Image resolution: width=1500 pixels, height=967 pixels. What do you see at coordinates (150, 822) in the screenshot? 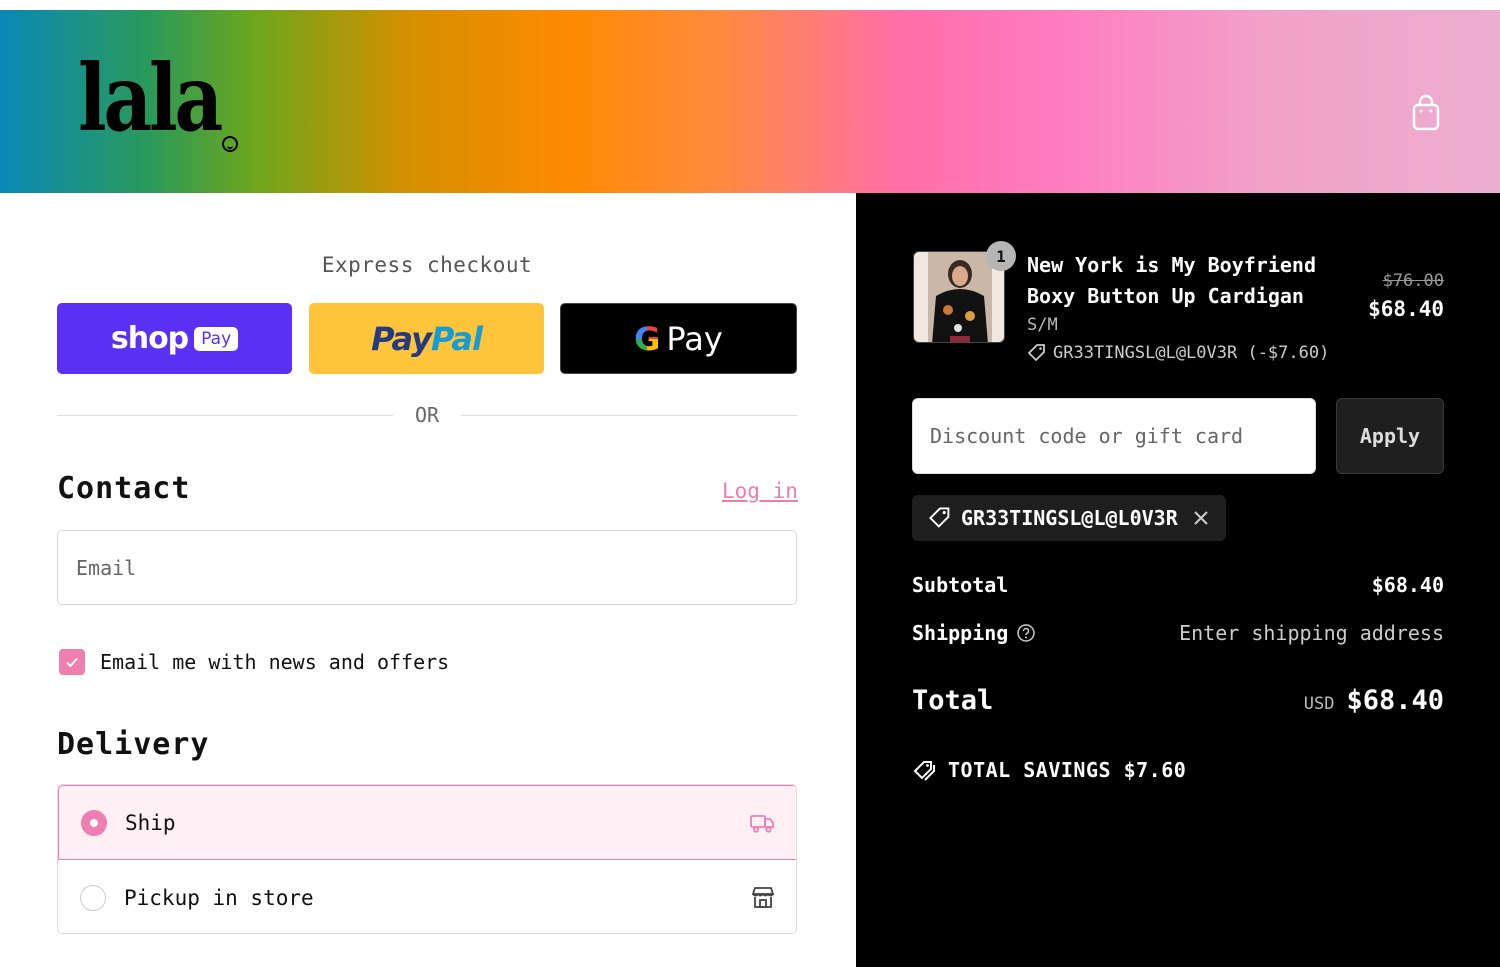
I see `ship-label: Ship` at bounding box center [150, 822].